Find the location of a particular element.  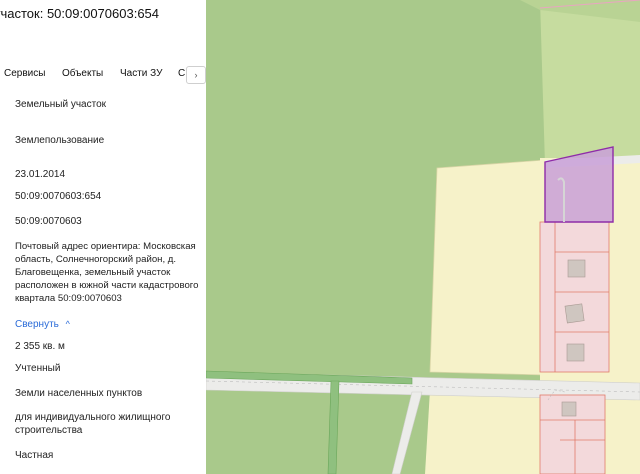

field-area: 2 355 кв. м is located at coordinates (40, 346).